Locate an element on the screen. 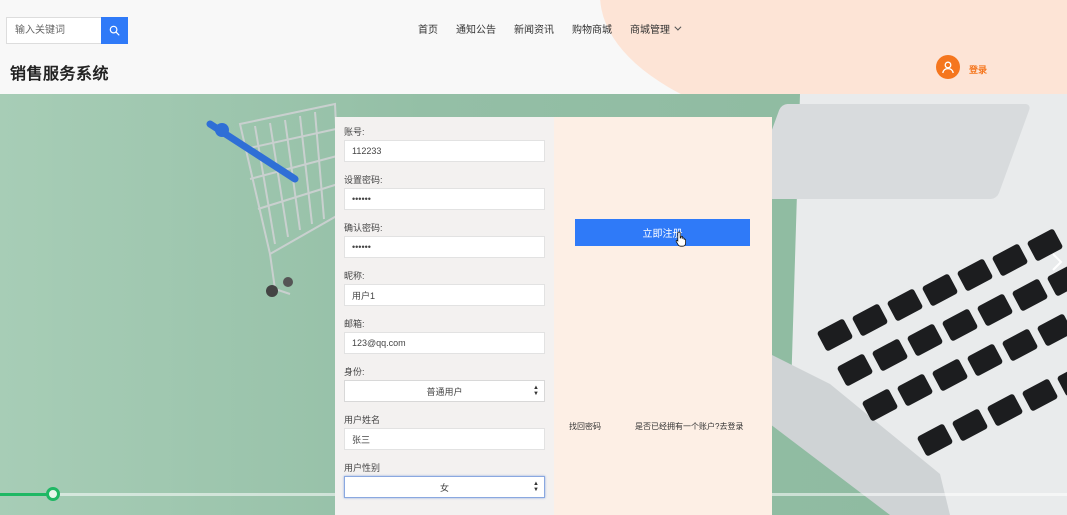 Image resolution: width=1067 pixels, height=515 pixels. forgot-password-link: 找回密码 is located at coordinates (585, 426).